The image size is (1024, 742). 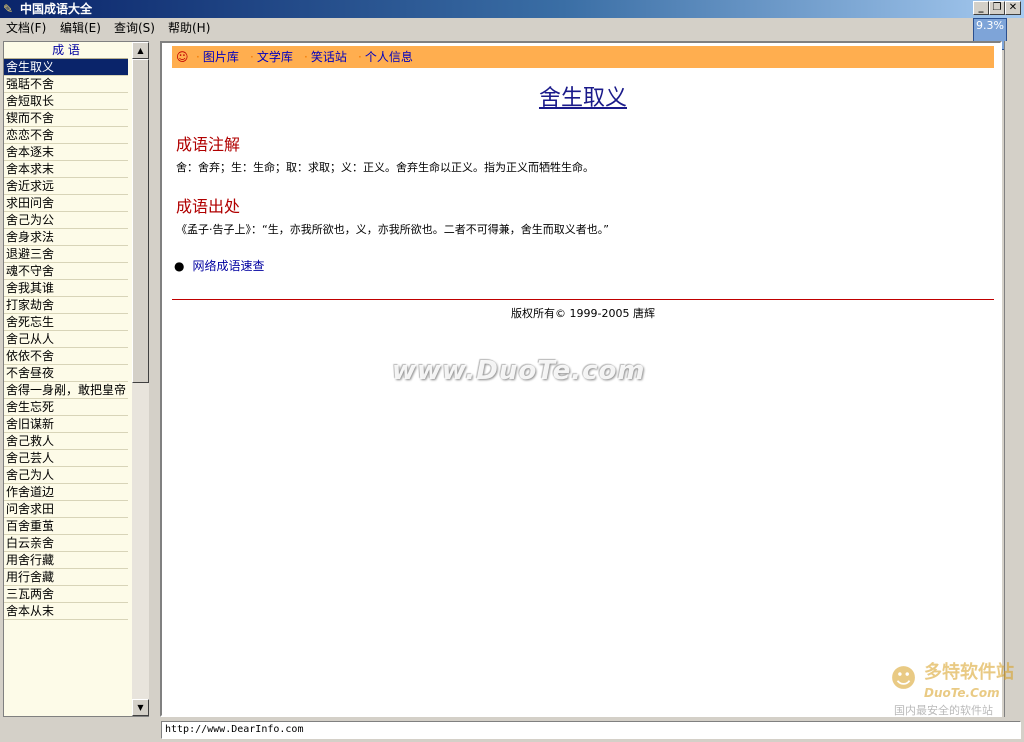 What do you see at coordinates (66, 543) in the screenshot?
I see `idiom-list-item: 白云亲舍` at bounding box center [66, 543].